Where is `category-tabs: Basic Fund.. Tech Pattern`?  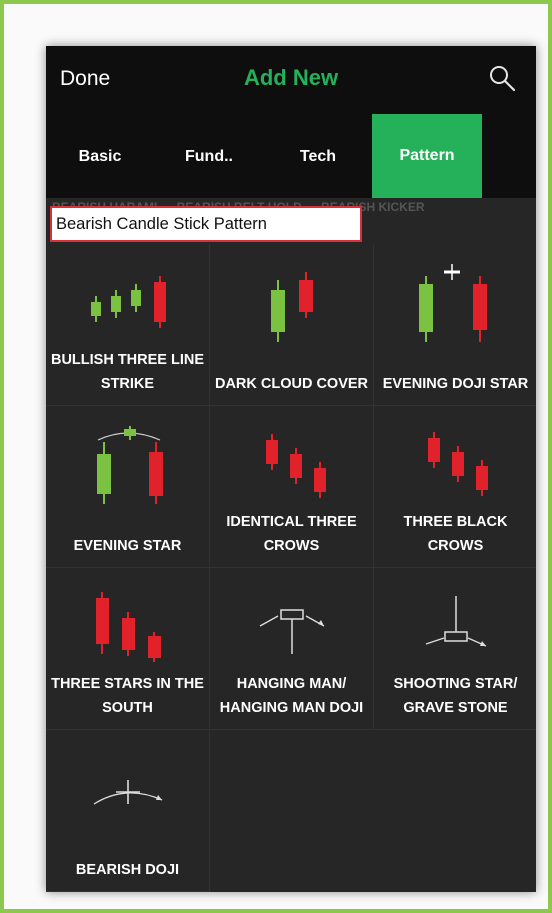 category-tabs: Basic Fund.. Tech Pattern is located at coordinates (291, 156).